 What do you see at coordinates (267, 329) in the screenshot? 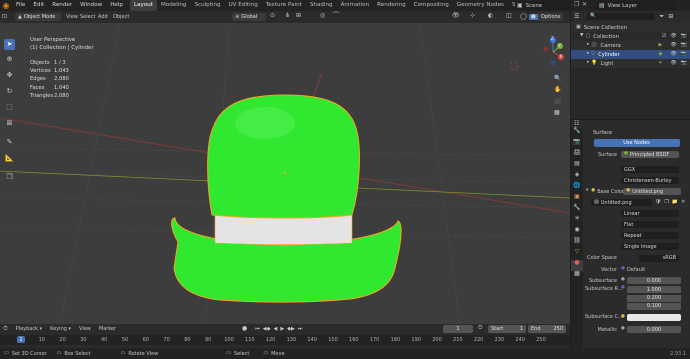
I see `prev-keyframe-icon: ◀◆` at bounding box center [267, 329].